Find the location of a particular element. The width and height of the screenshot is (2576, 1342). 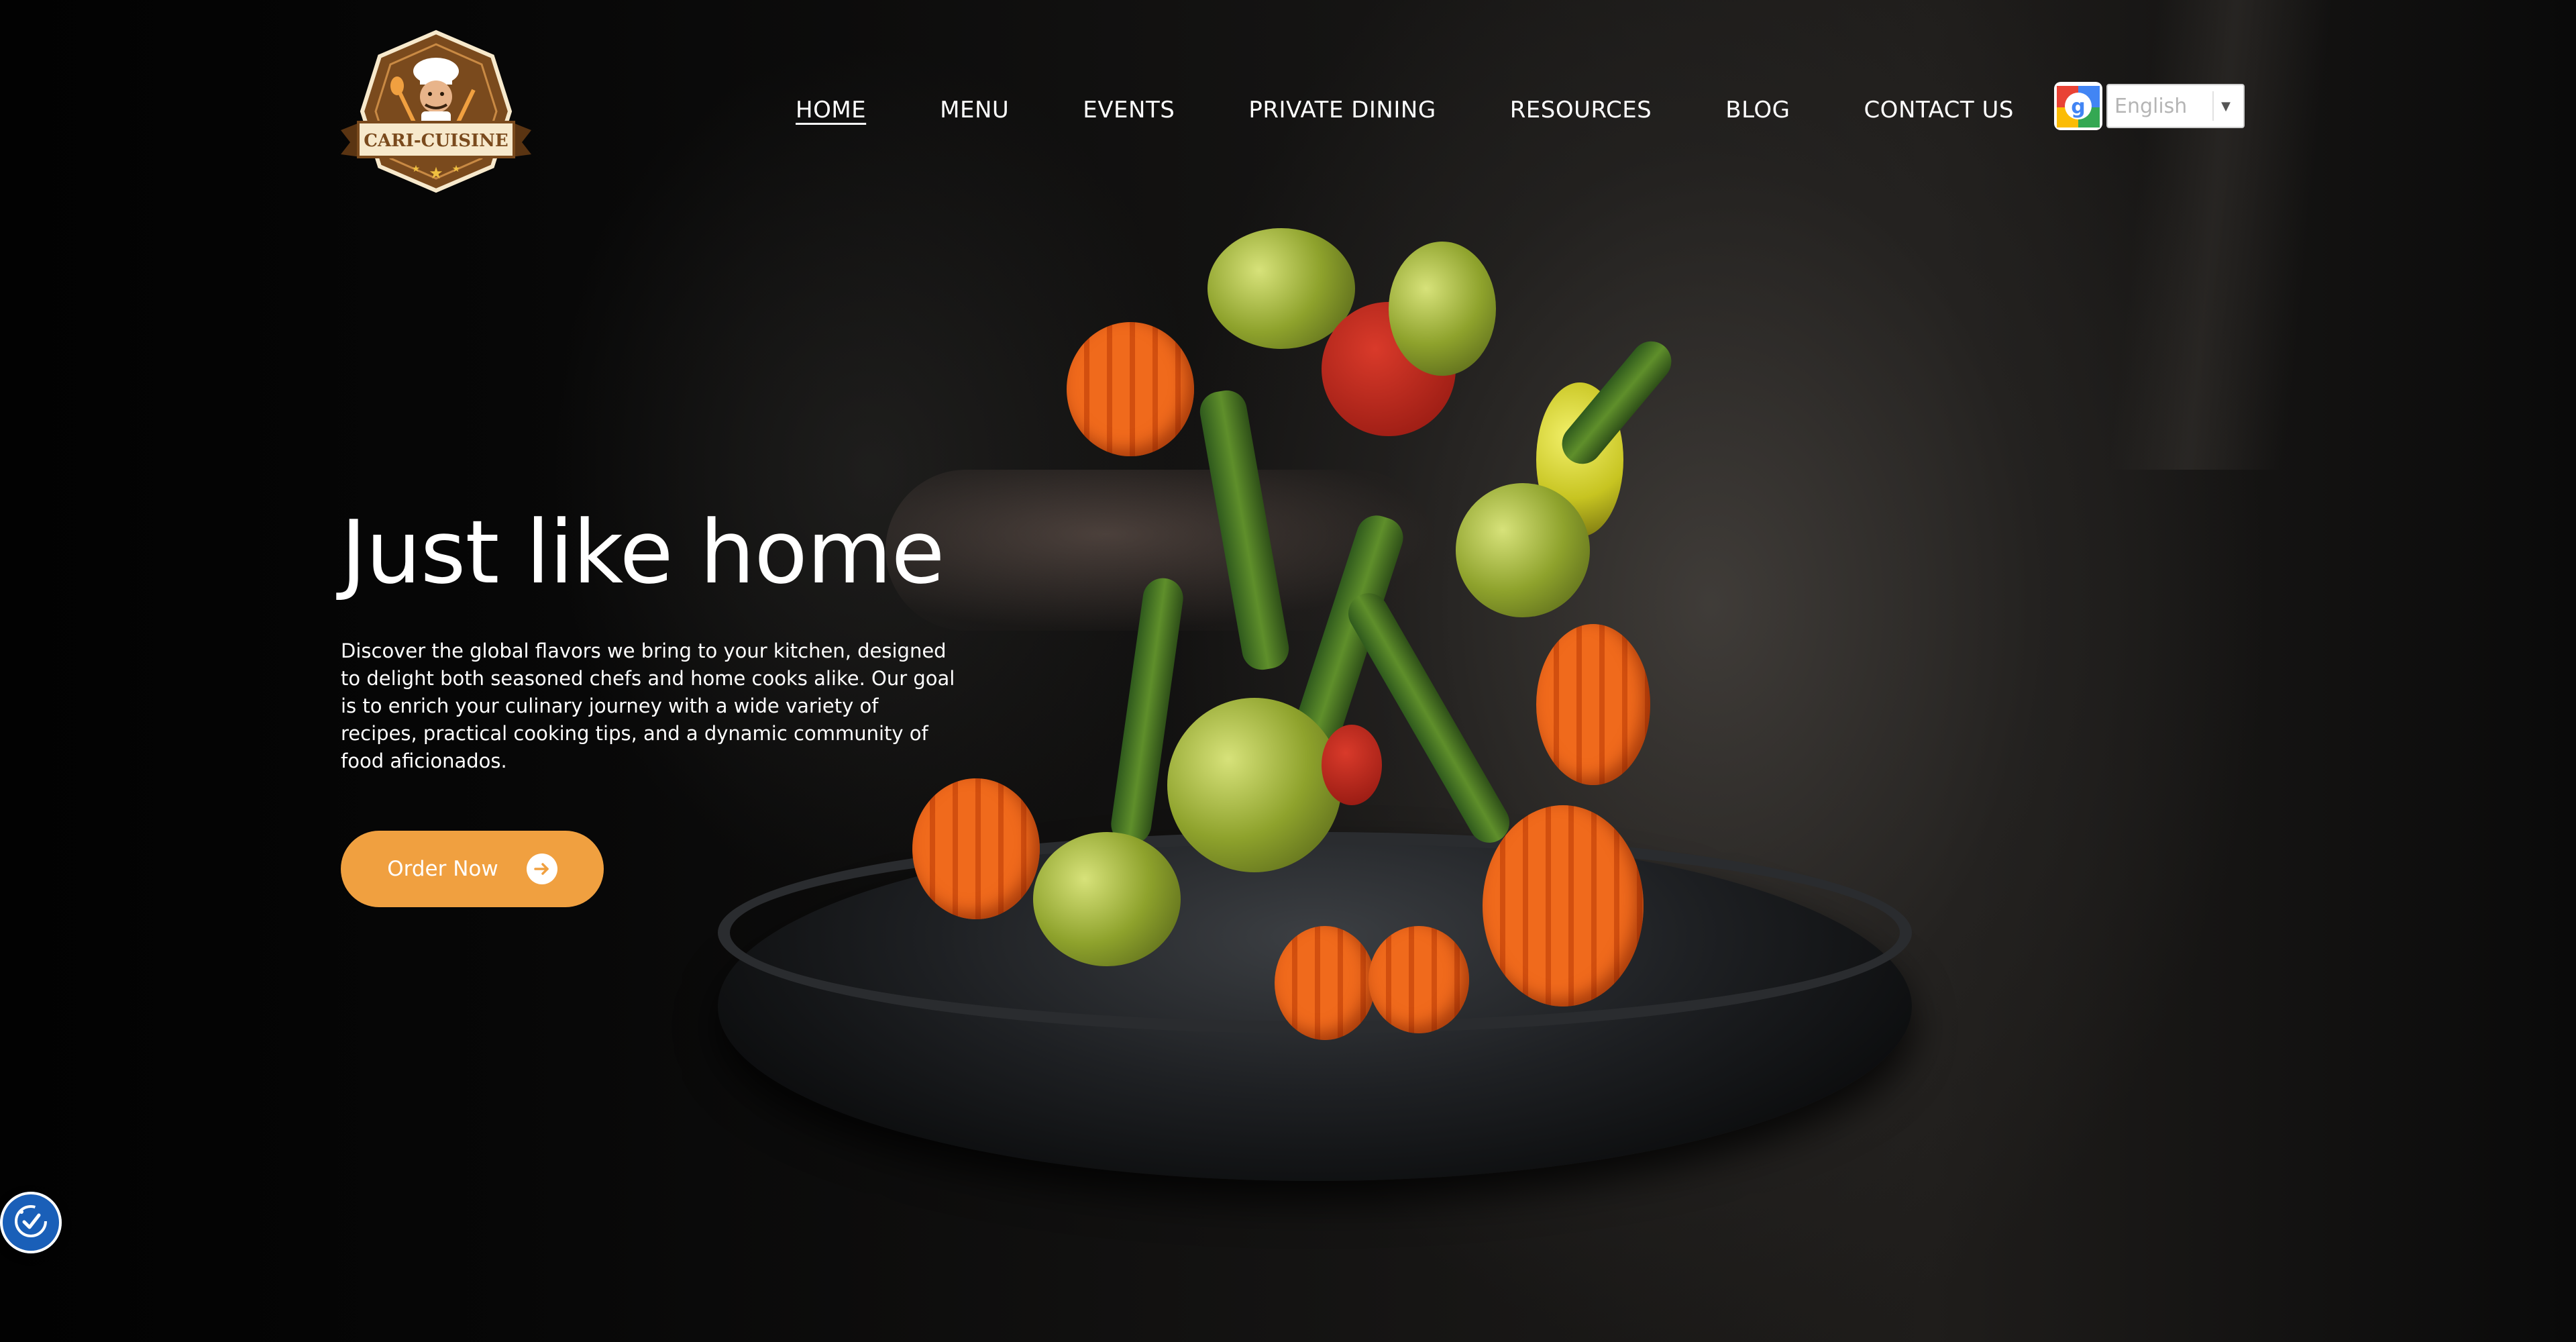

nav-events: EVENTS is located at coordinates (1129, 110).